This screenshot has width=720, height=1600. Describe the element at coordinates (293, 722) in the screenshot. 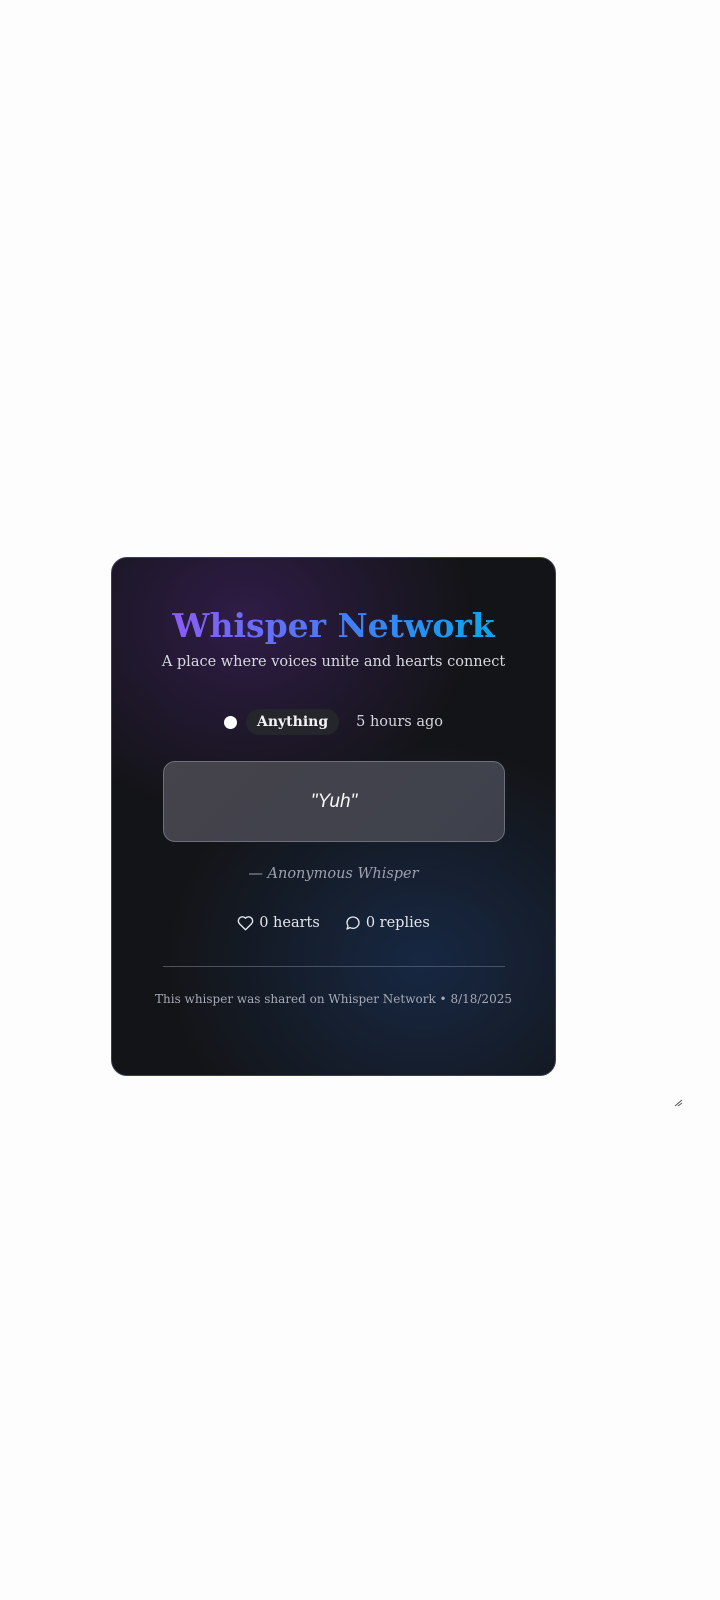

I see `category-badge: Anything` at that location.